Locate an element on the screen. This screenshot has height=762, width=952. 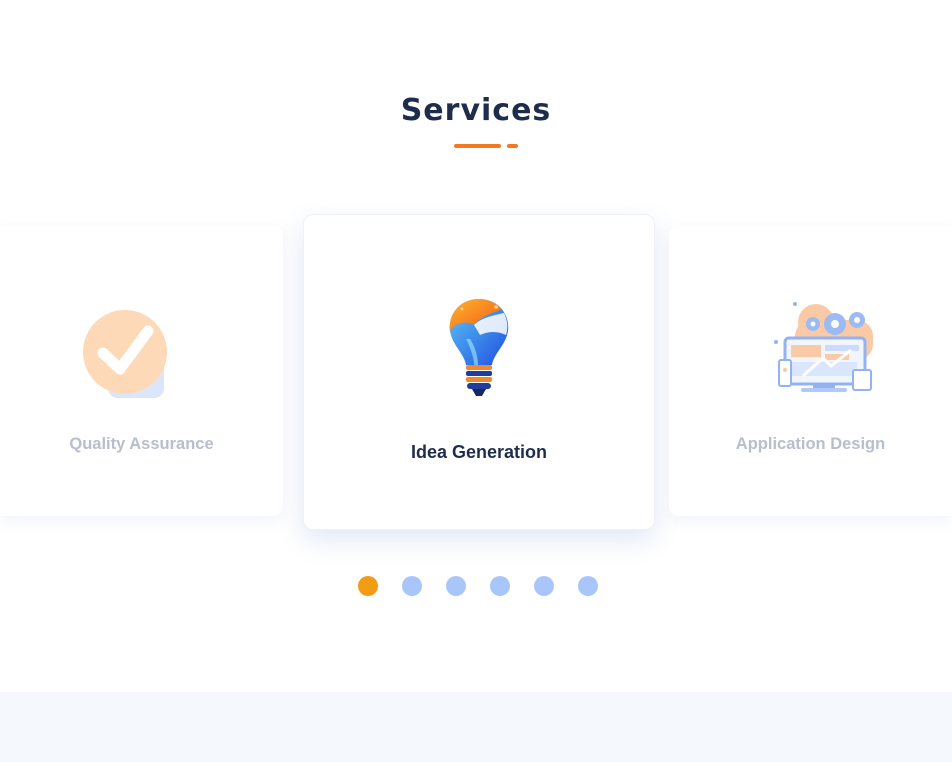
service-card-quality-assurance: Quality Assurance is located at coordinates (141, 371).